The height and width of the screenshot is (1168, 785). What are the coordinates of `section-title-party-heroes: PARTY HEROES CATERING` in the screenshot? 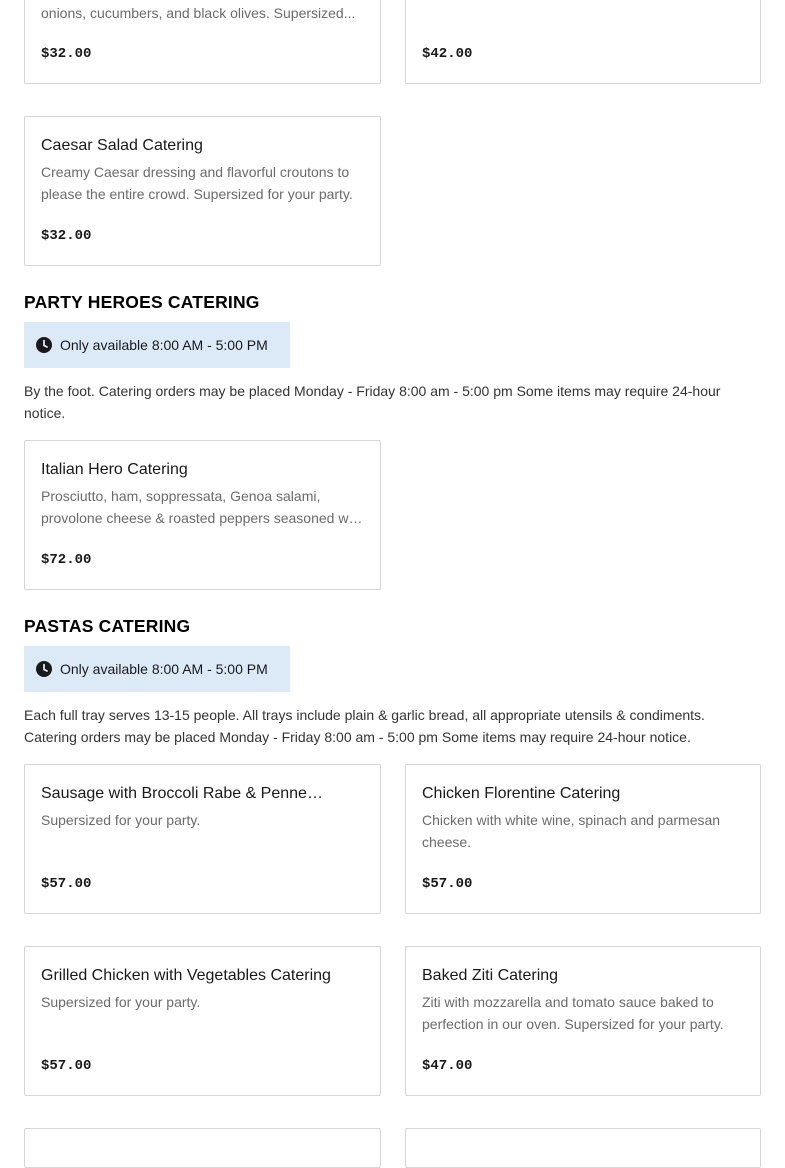 It's located at (142, 302).